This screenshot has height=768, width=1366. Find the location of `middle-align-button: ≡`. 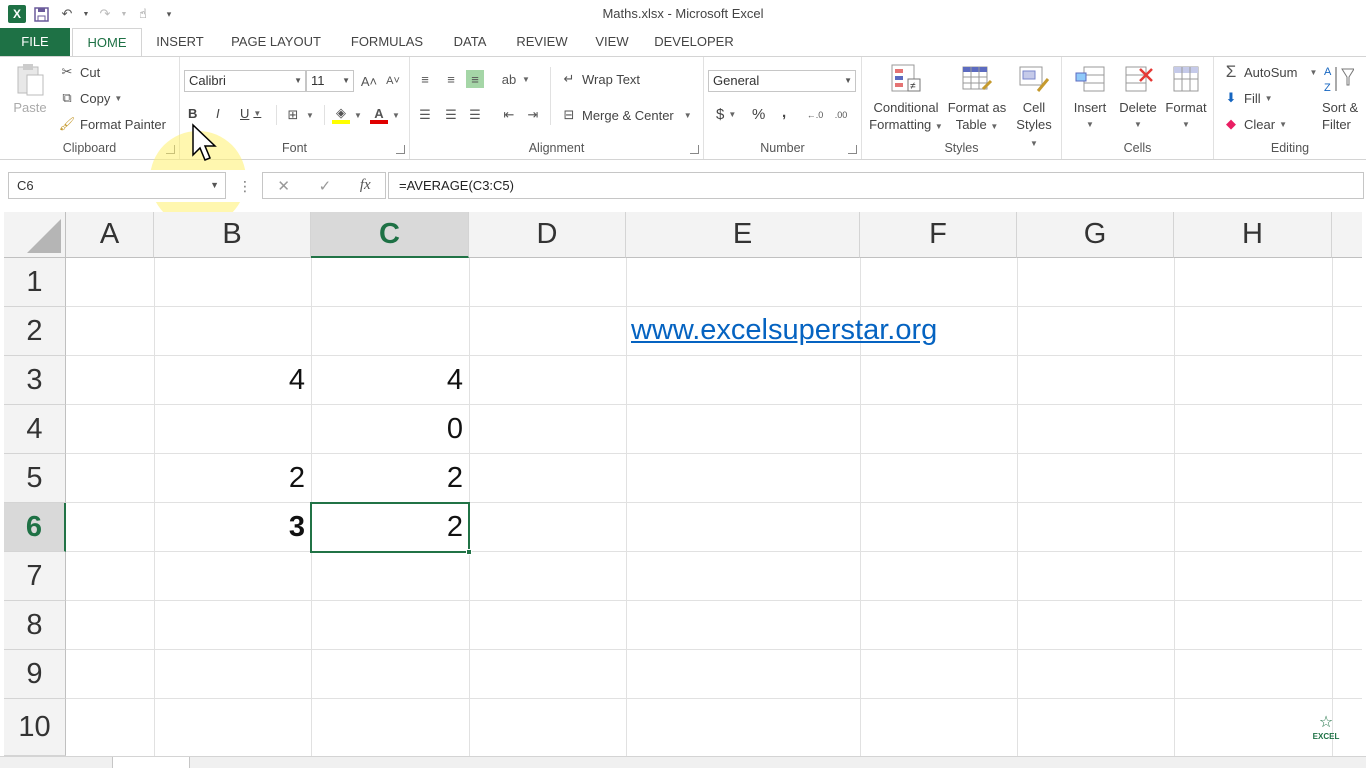

middle-align-button: ≡ is located at coordinates (451, 79).